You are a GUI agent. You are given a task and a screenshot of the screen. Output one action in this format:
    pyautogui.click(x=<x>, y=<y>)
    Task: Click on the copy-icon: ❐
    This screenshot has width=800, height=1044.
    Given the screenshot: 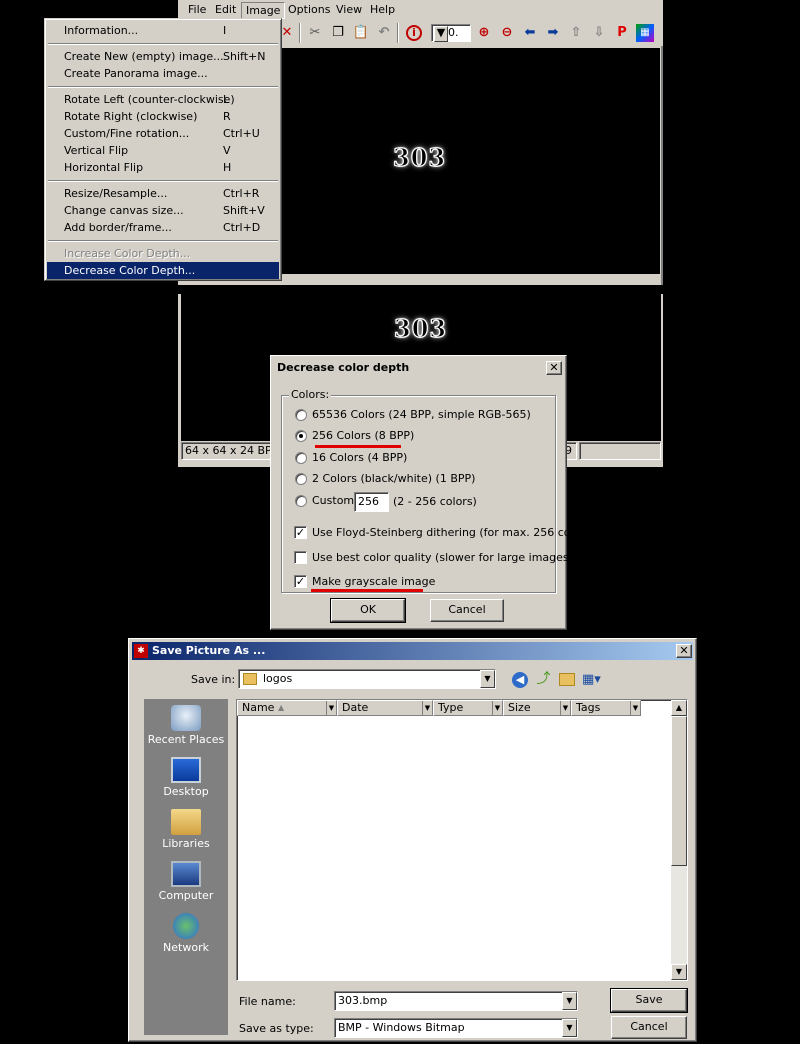 What is the action you would take?
    pyautogui.click(x=338, y=33)
    